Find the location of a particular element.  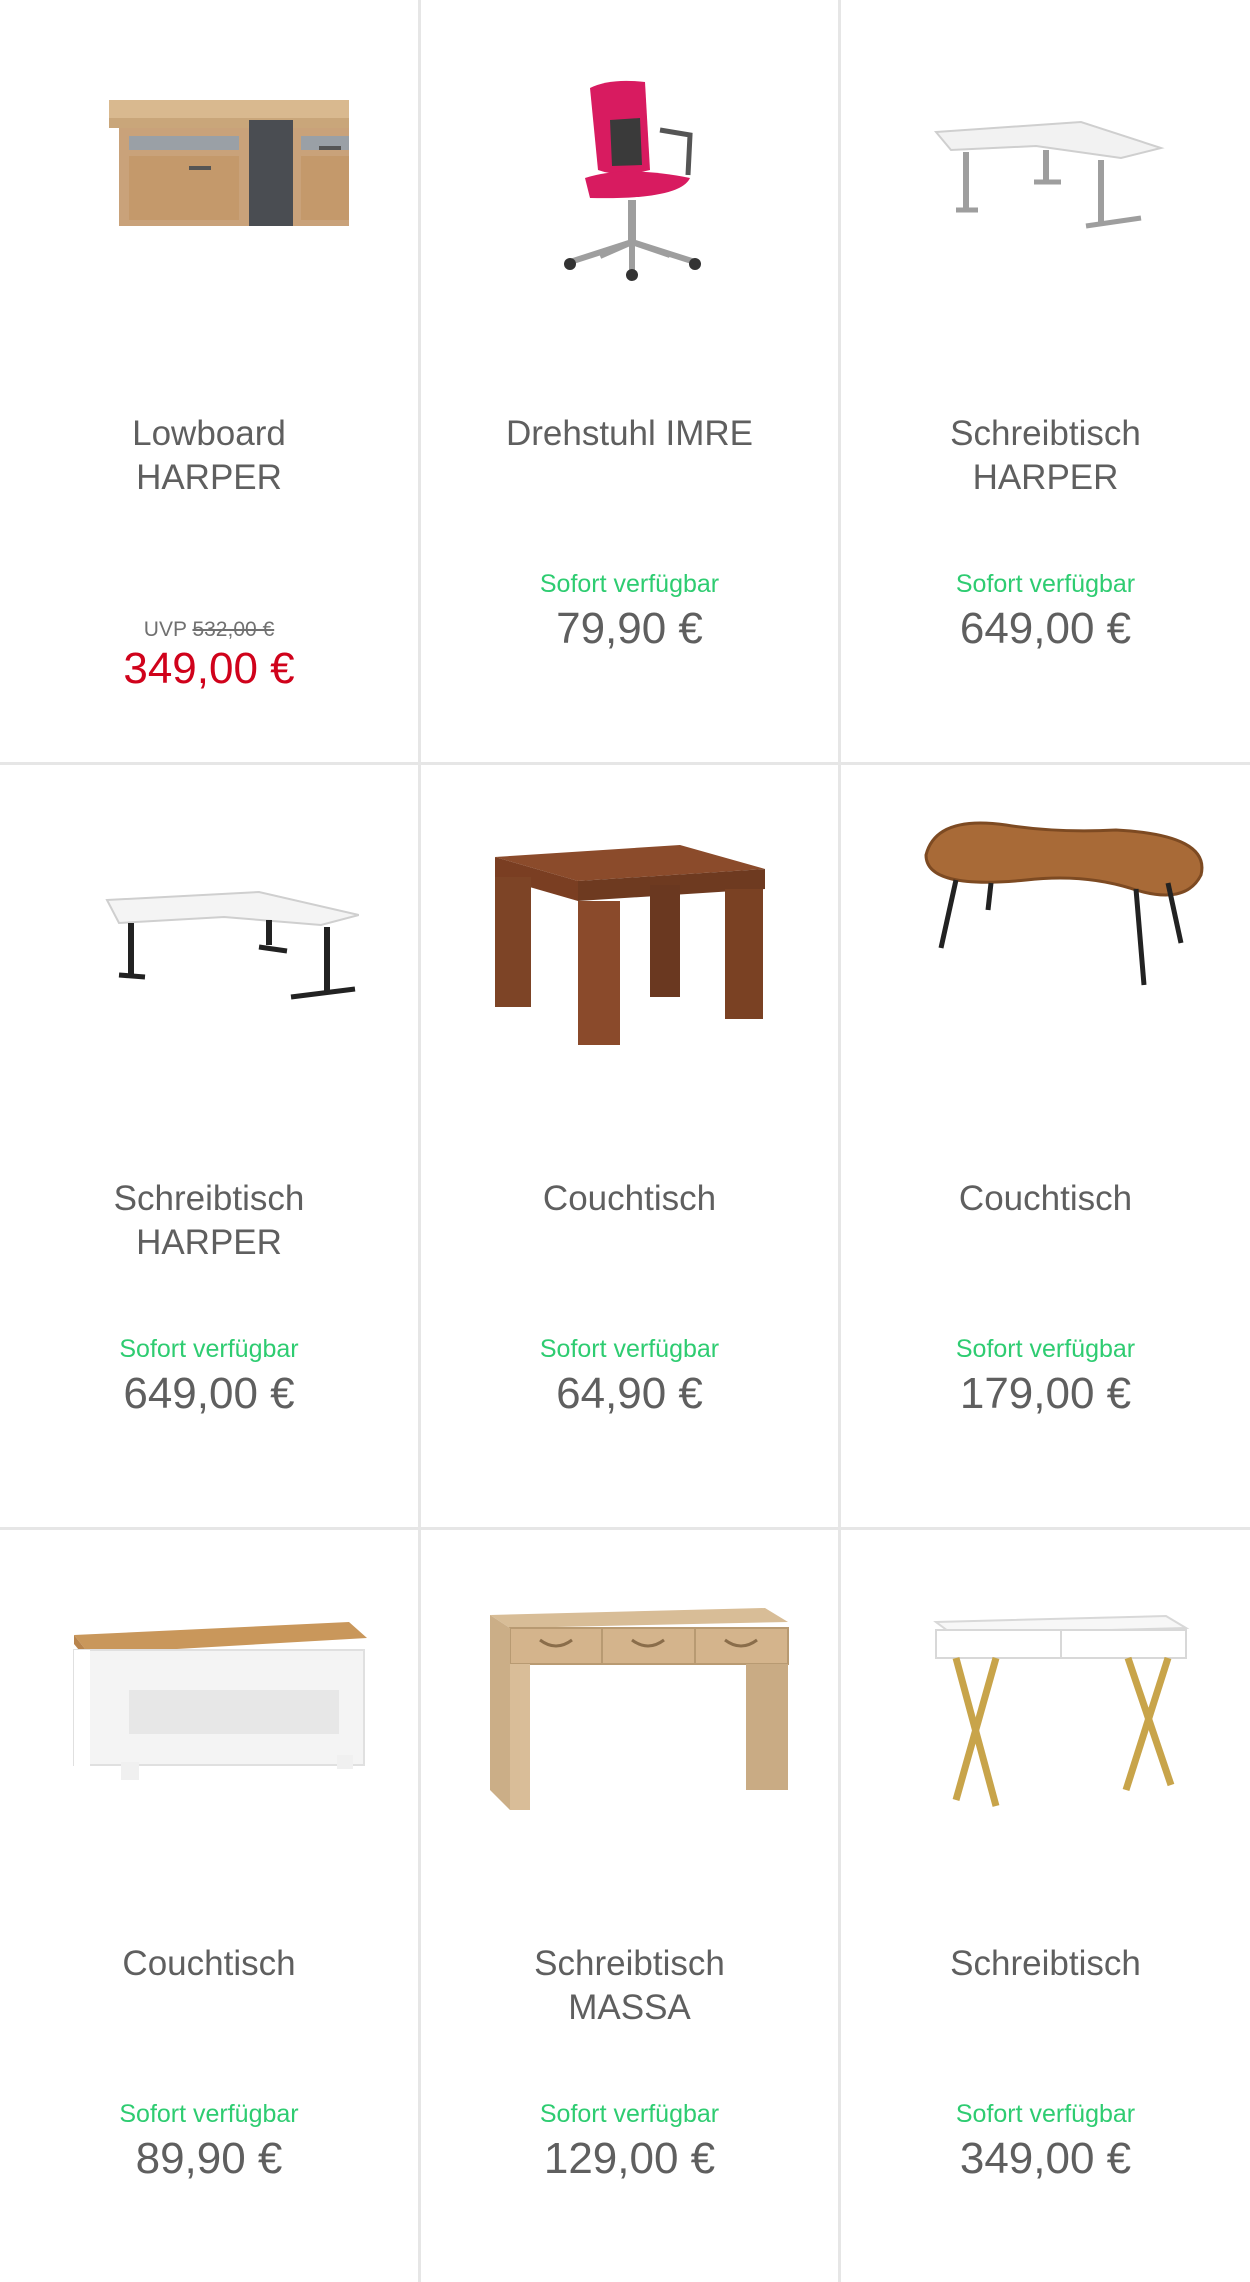

product-card-lowboard-harper: Lowboard HARPER UVP 532,00 € 349,00 € is located at coordinates (209, 381).